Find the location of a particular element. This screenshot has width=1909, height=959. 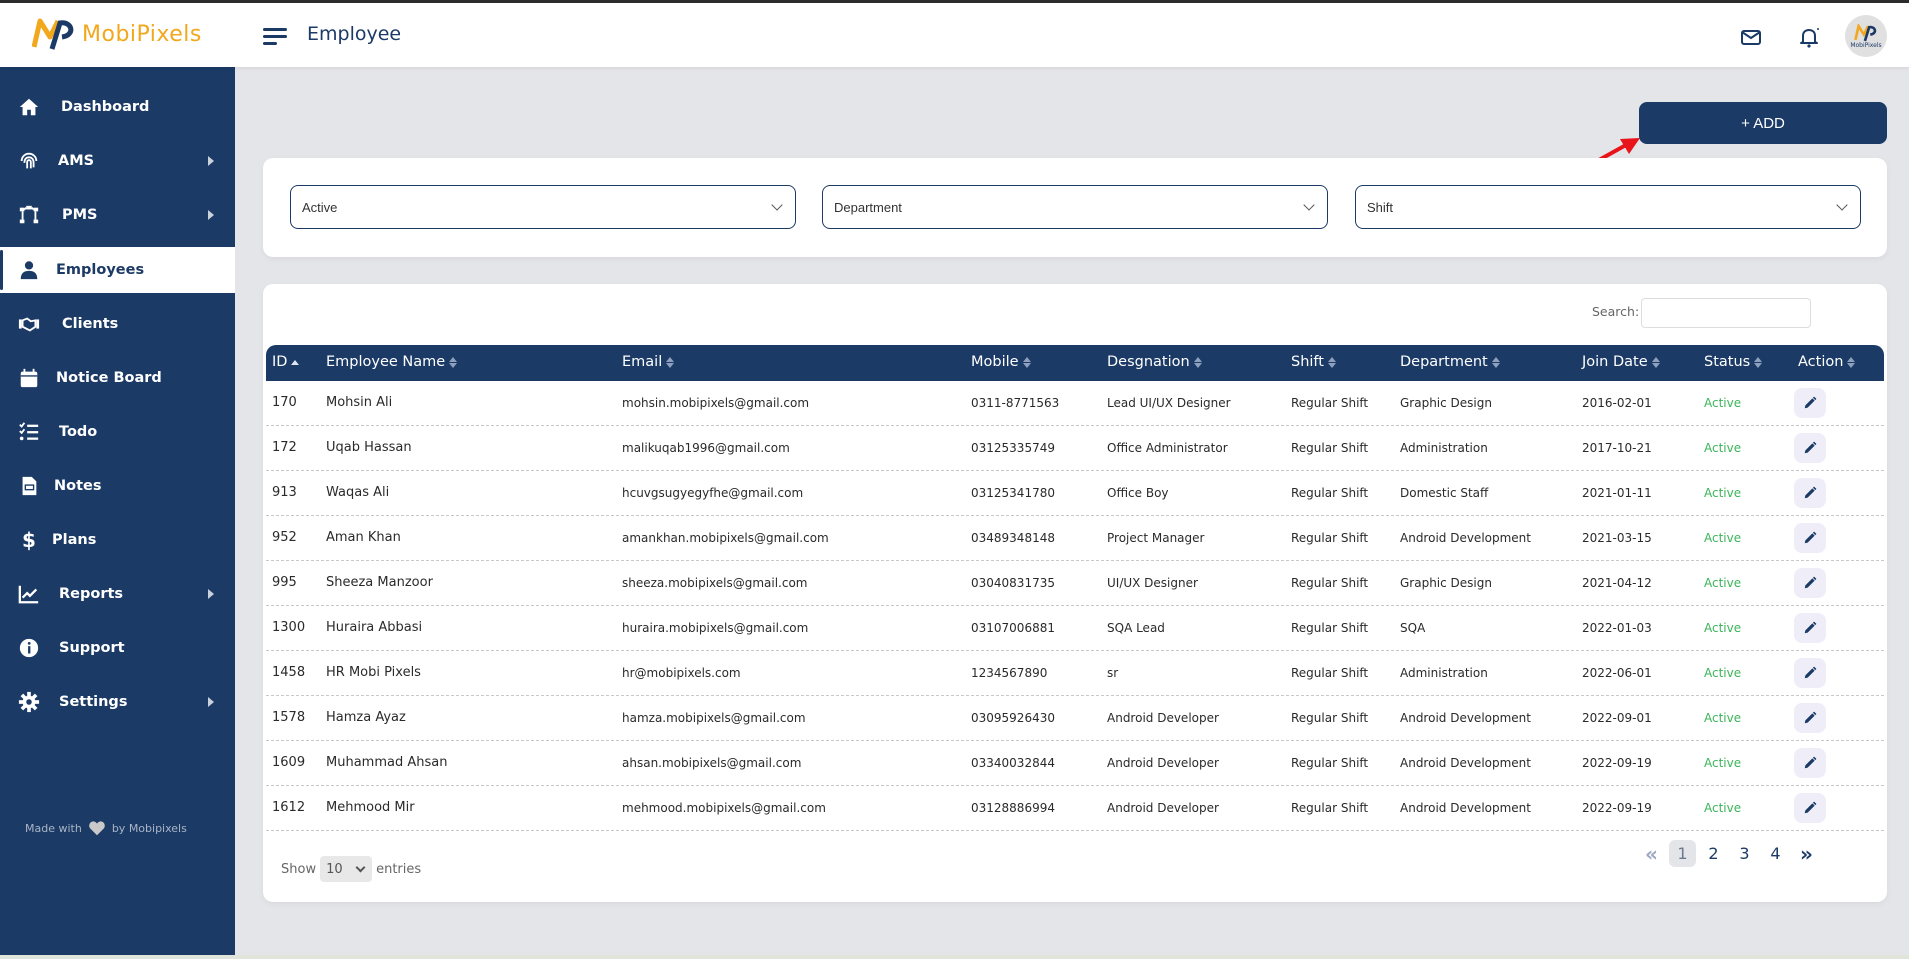

cell-email: mohsin.mobipixels@gmail.com is located at coordinates (716, 403).